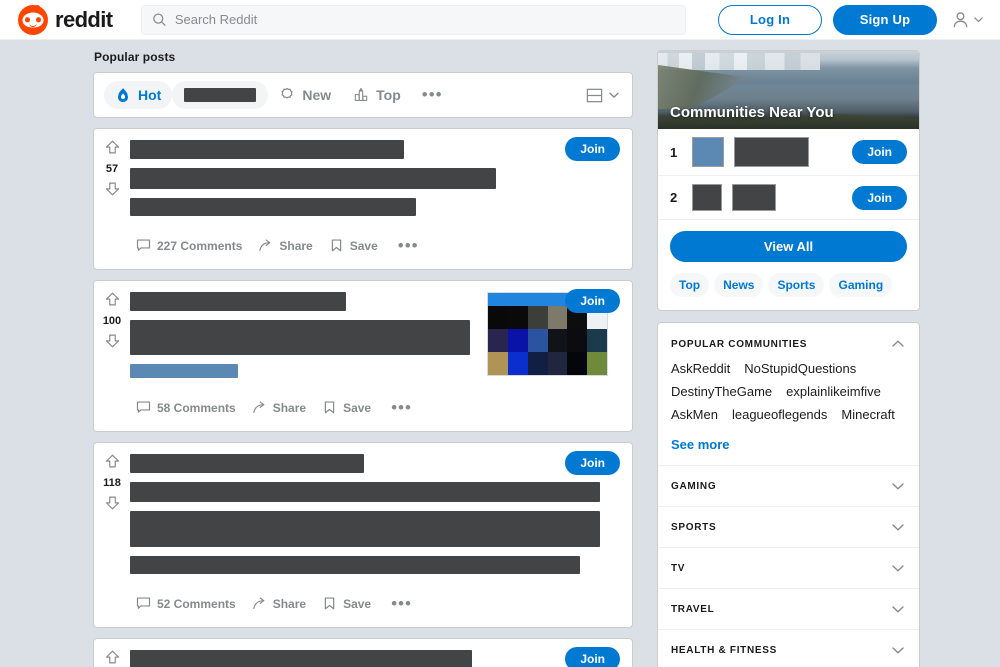 The image size is (1000, 667). I want to click on category-chip-sports: Sports, so click(796, 285).